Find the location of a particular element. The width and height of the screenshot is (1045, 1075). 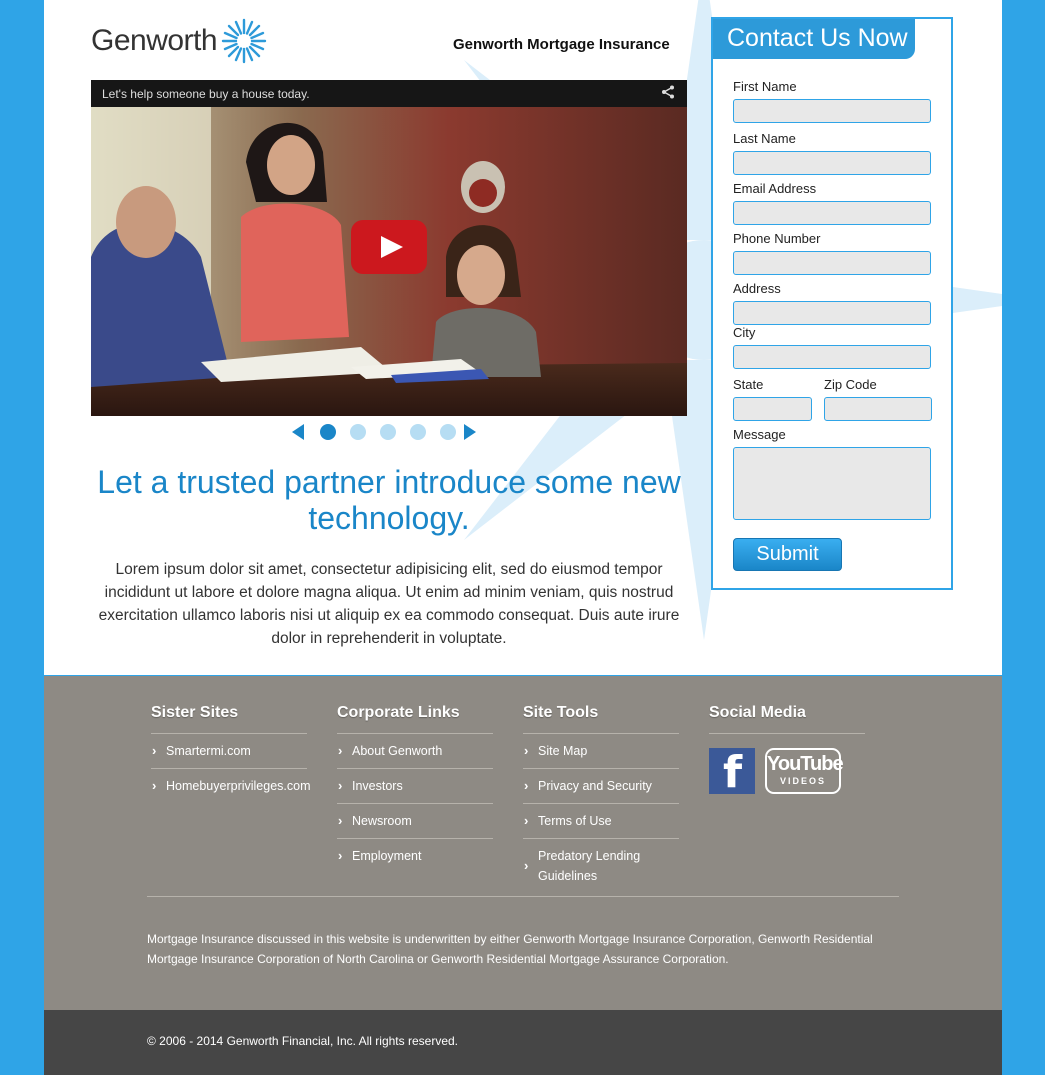

address-label: Address is located at coordinates (757, 288).